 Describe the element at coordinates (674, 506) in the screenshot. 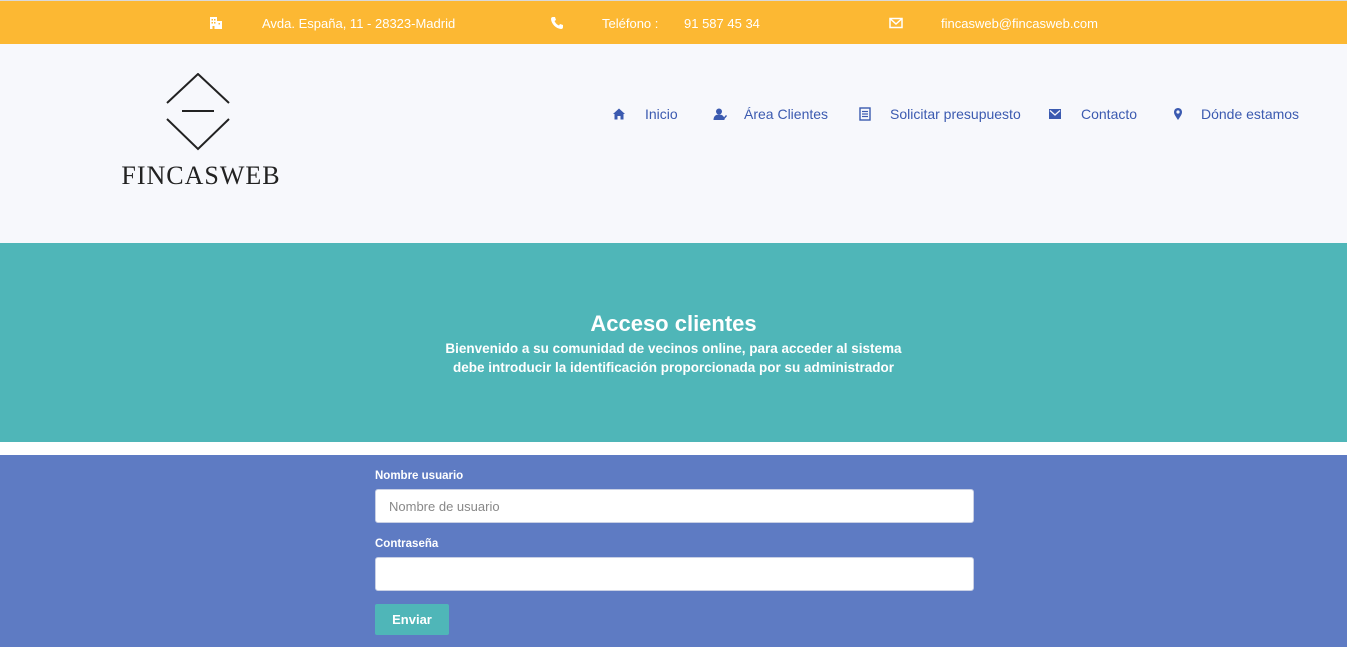

I see `username-input` at that location.